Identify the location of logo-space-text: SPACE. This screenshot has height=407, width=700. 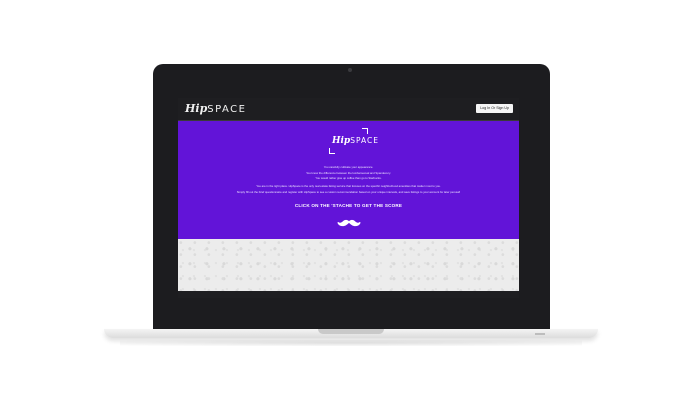
(227, 109).